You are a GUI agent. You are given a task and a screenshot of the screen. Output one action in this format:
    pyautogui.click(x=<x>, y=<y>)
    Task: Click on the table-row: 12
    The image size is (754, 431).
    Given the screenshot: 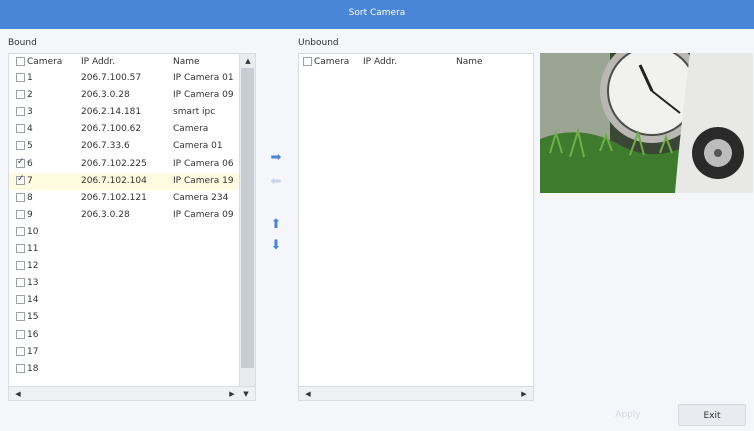 What is the action you would take?
    pyautogui.click(x=124, y=266)
    